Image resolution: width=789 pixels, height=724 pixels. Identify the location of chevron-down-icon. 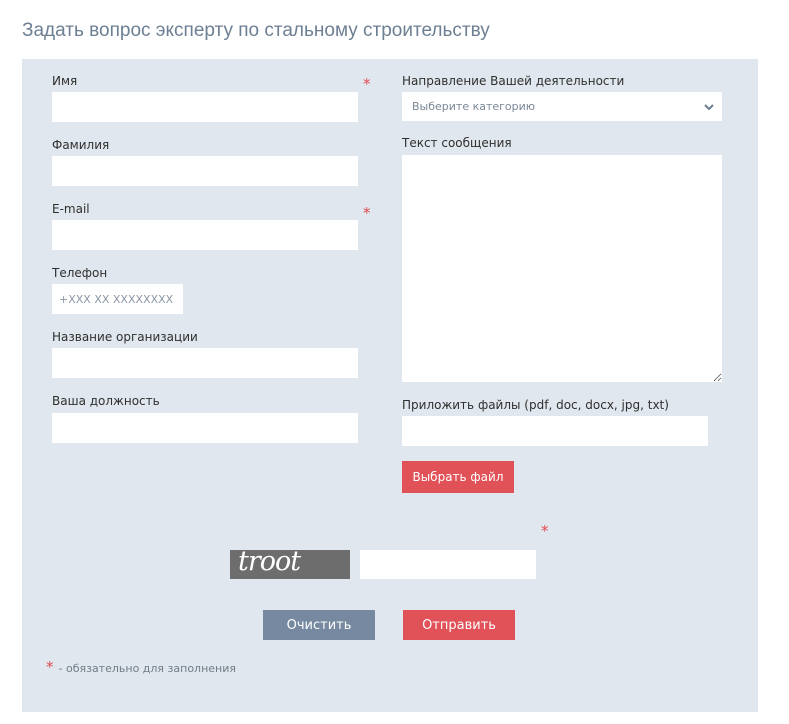
(709, 106).